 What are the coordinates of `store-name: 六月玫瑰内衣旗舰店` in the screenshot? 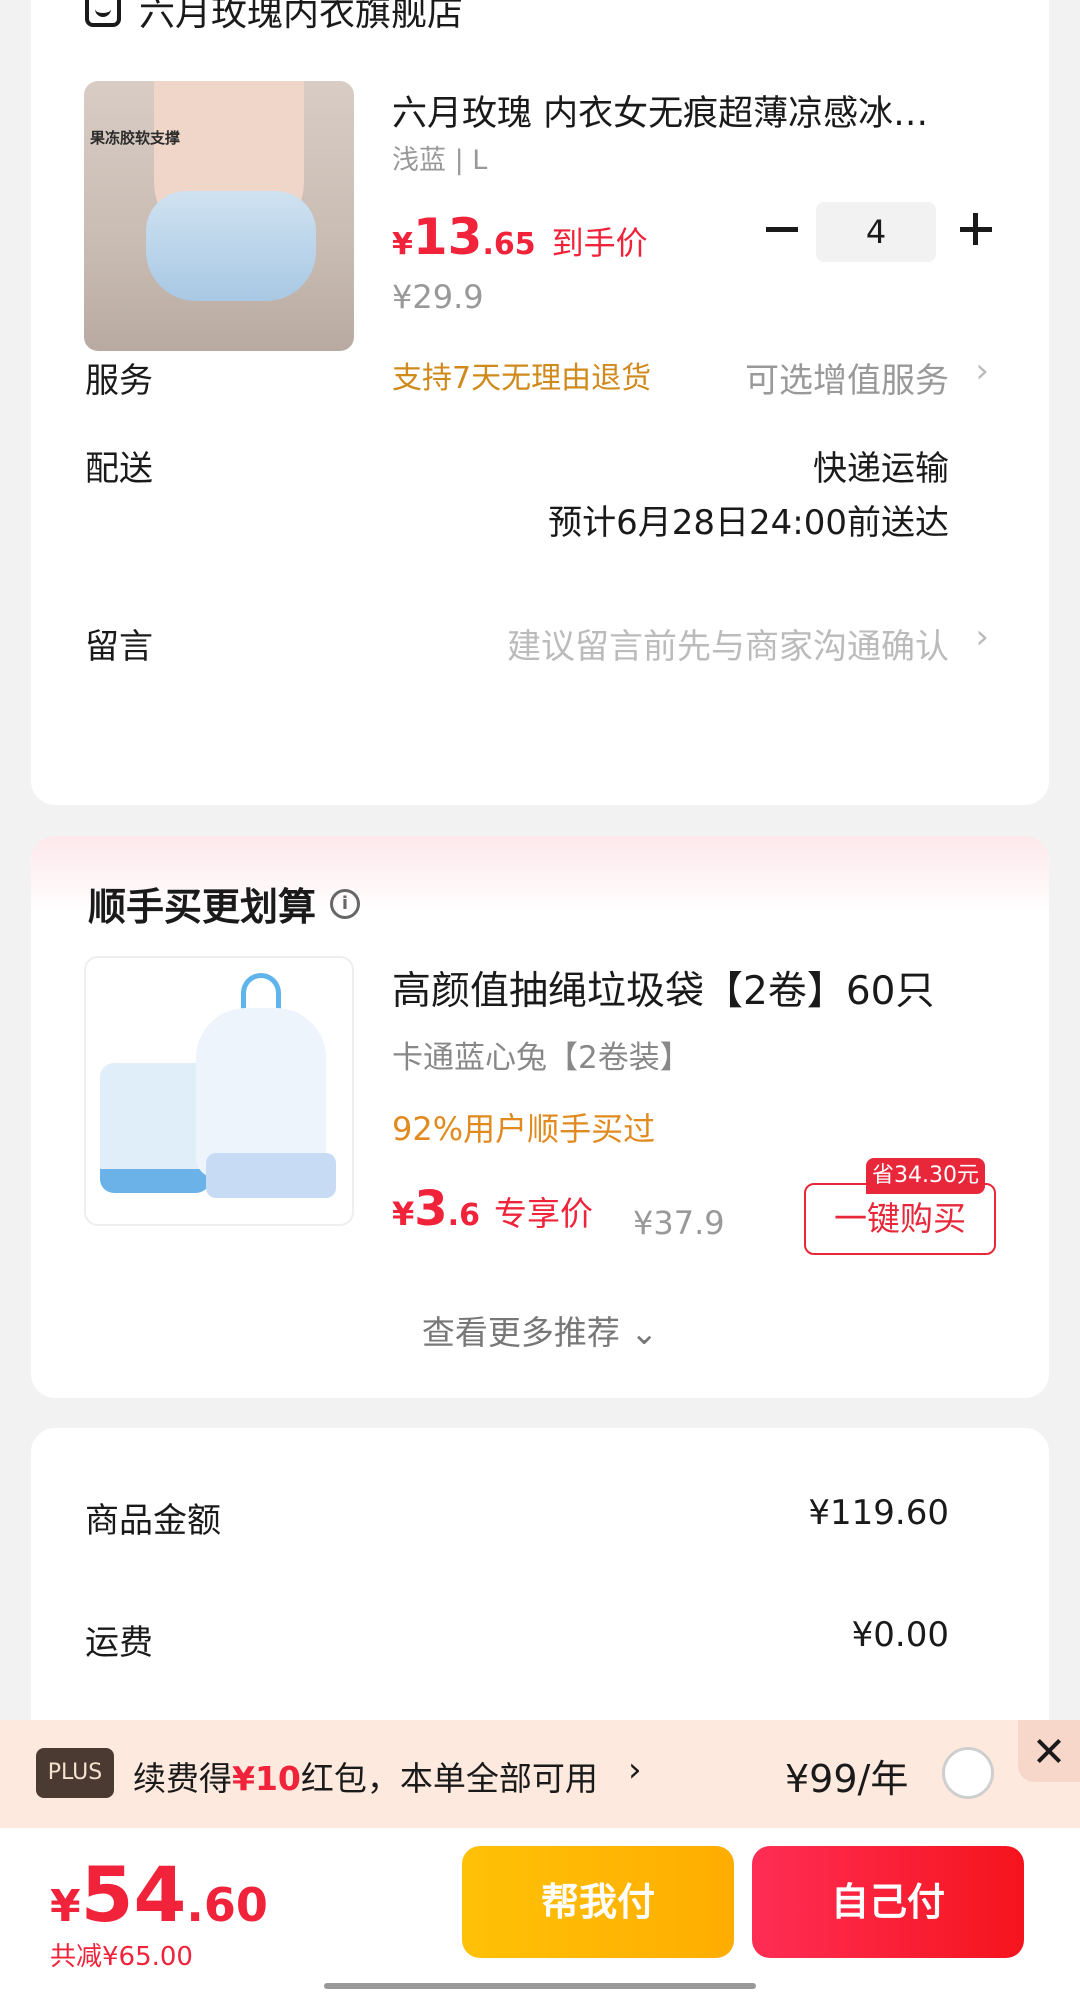 It's located at (301, 17).